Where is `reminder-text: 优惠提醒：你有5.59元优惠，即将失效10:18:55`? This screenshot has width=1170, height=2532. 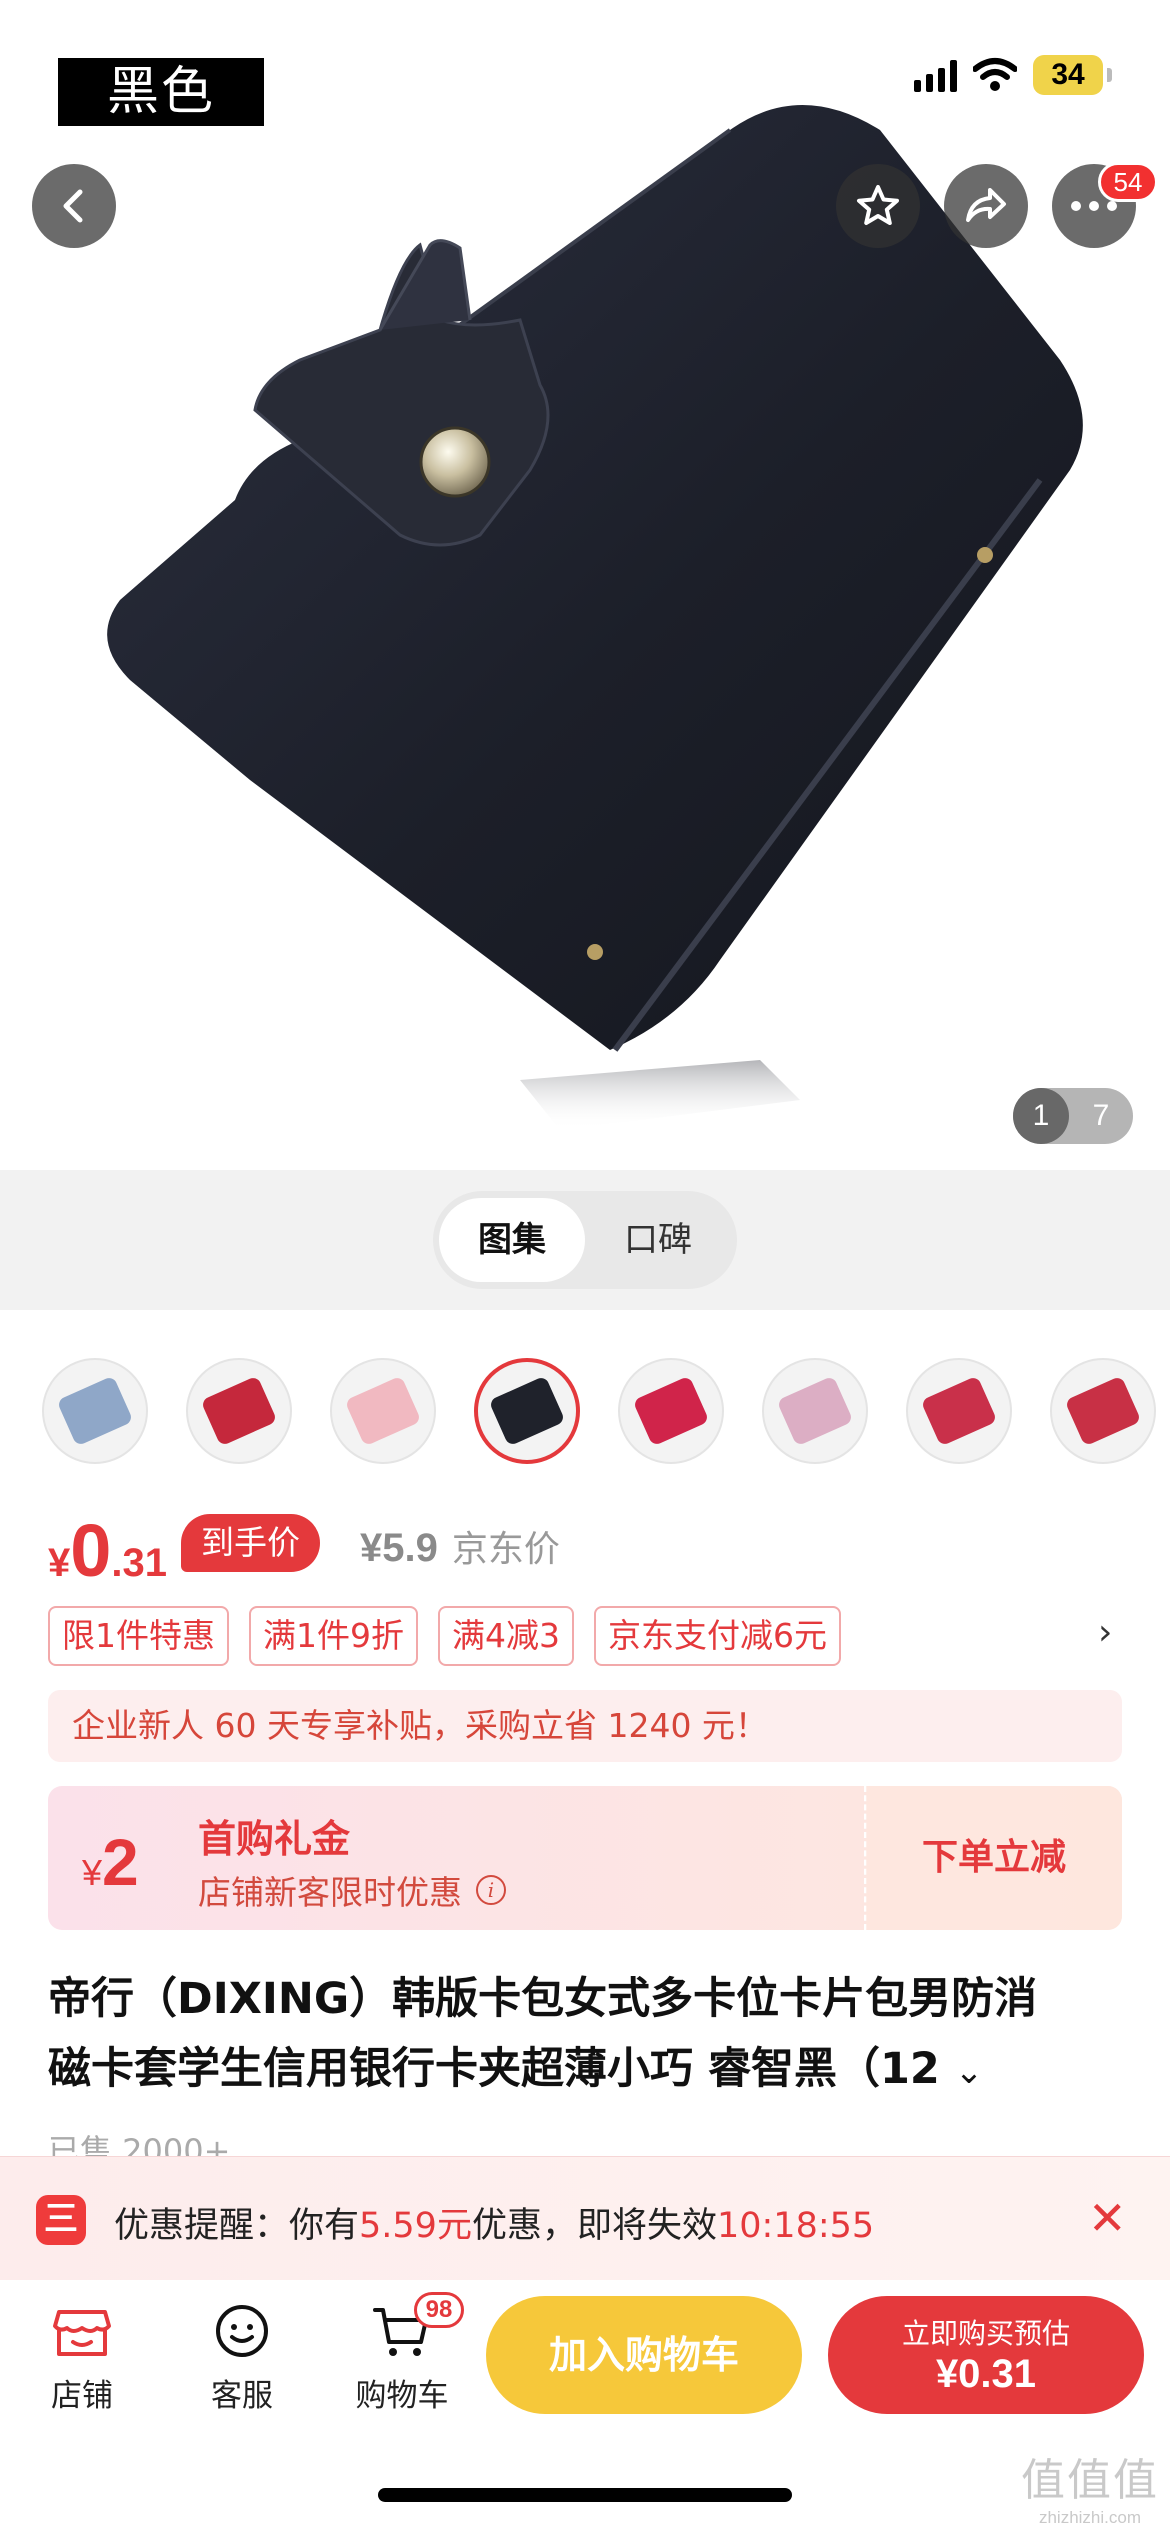
reminder-text: 优惠提醒：你有5.59元优惠，即将失效10:18:55 is located at coordinates (494, 2222).